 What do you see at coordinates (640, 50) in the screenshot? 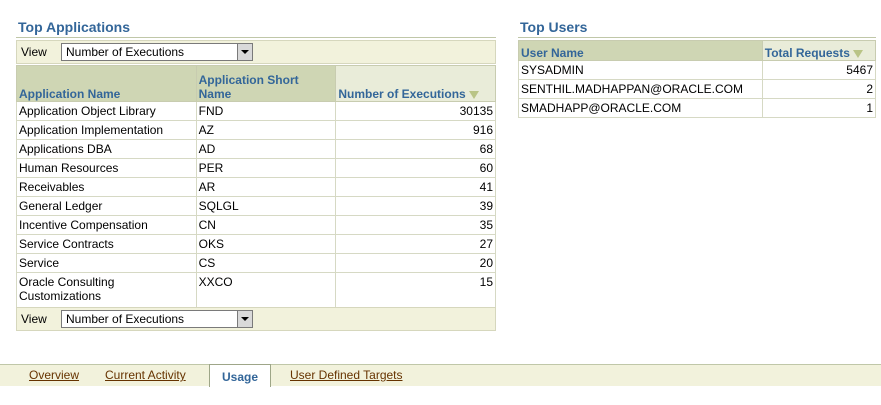
I see `col-user-name: User Name` at bounding box center [640, 50].